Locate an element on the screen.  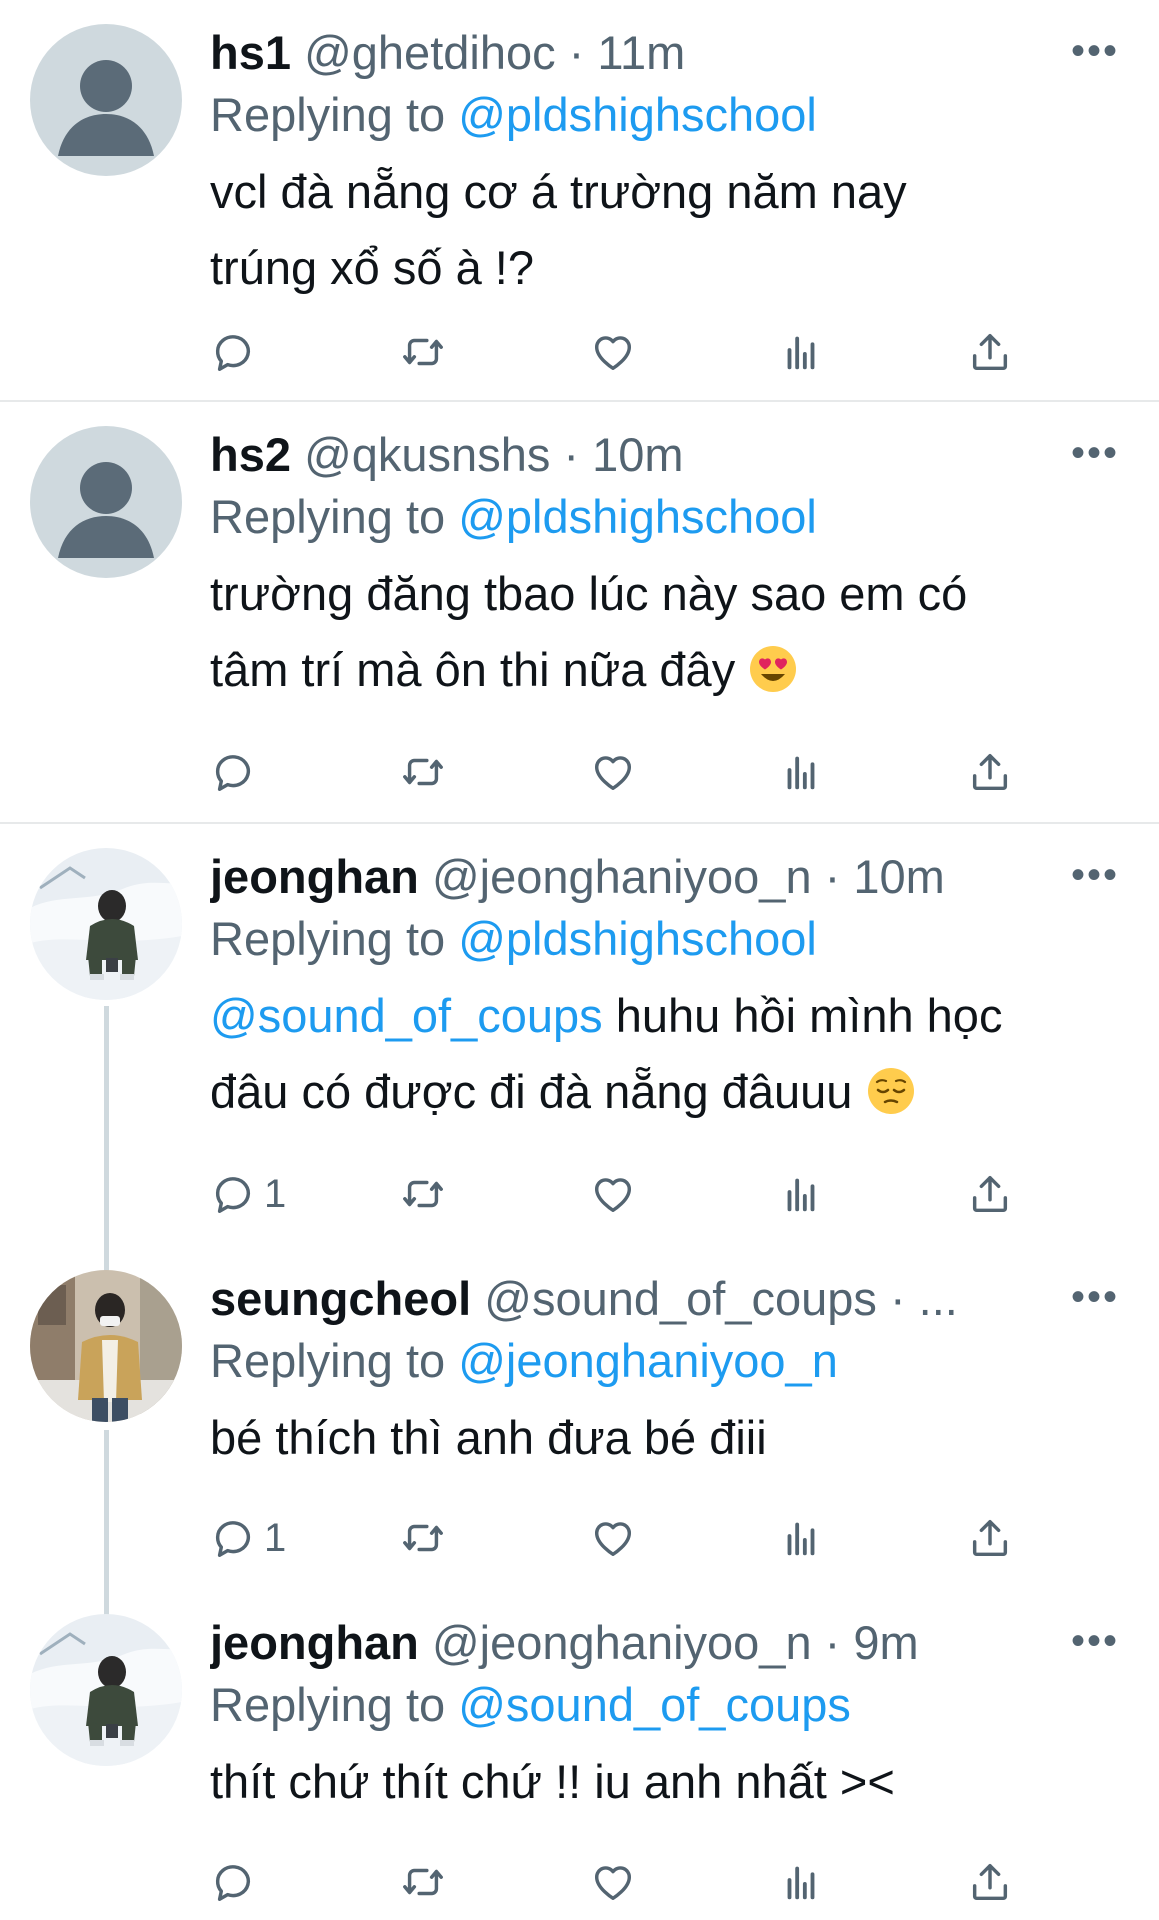
handle: @sound_of_coups is located at coordinates (680, 1298).